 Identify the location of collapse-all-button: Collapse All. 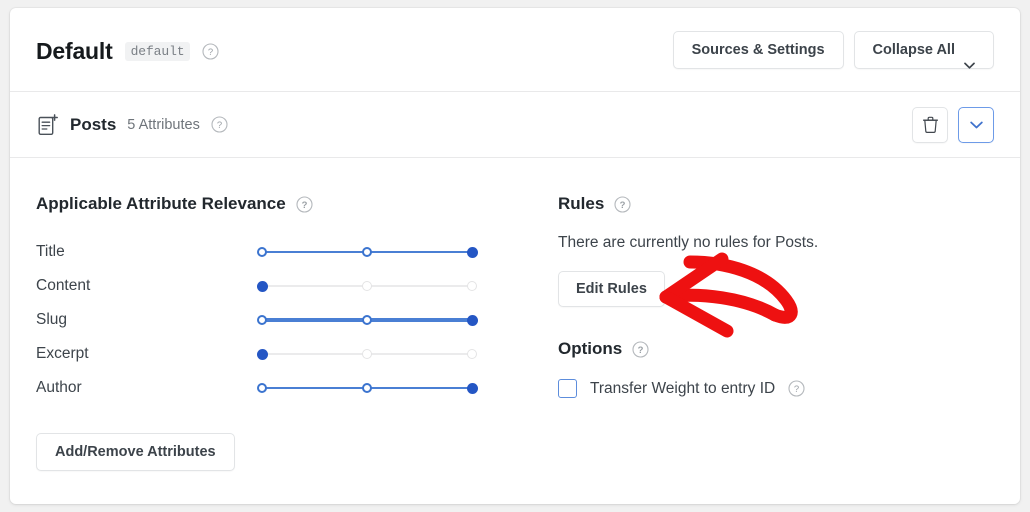
(923, 50).